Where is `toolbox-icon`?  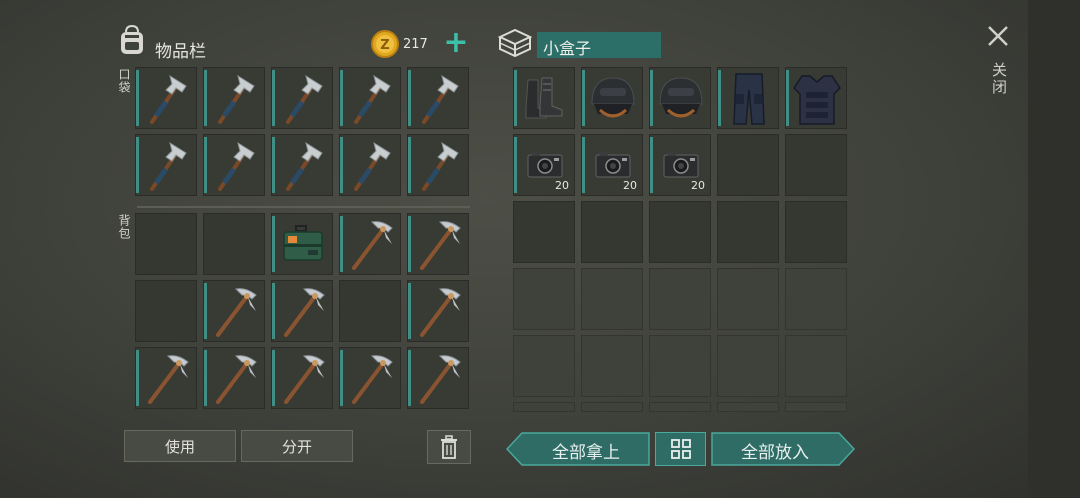
toolbox-icon is located at coordinates (303, 243).